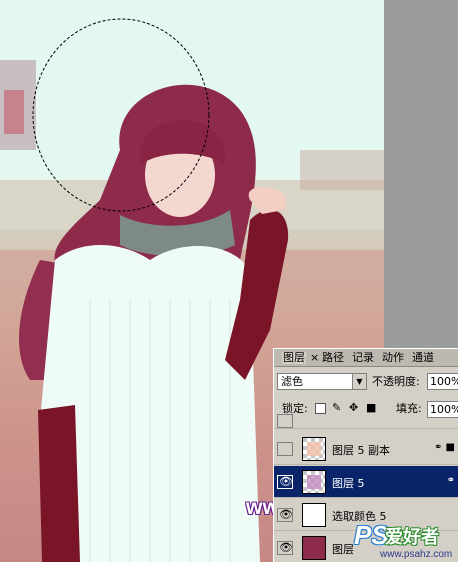 This screenshot has height=562, width=458. I want to click on tab-close-icon: ×, so click(314, 357).